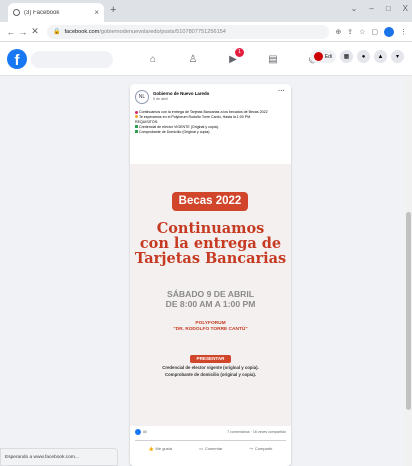 This screenshot has width=412, height=466. Describe the element at coordinates (96, 12) in the screenshot. I see `tab-close-icon: ×` at that location.